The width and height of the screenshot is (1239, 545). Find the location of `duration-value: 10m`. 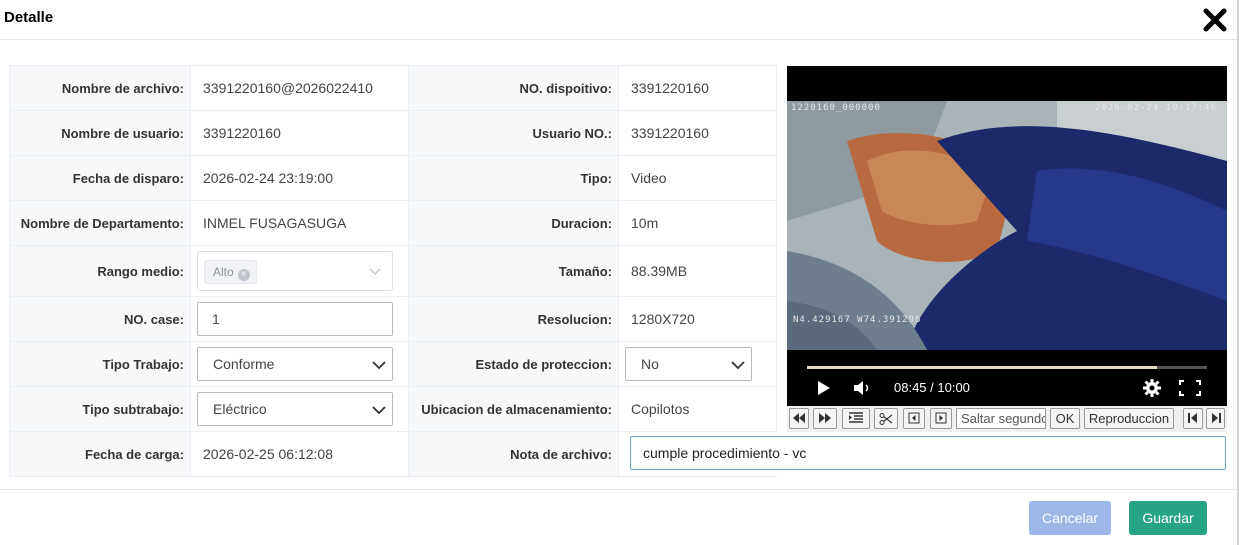

duration-value: 10m is located at coordinates (645, 223).